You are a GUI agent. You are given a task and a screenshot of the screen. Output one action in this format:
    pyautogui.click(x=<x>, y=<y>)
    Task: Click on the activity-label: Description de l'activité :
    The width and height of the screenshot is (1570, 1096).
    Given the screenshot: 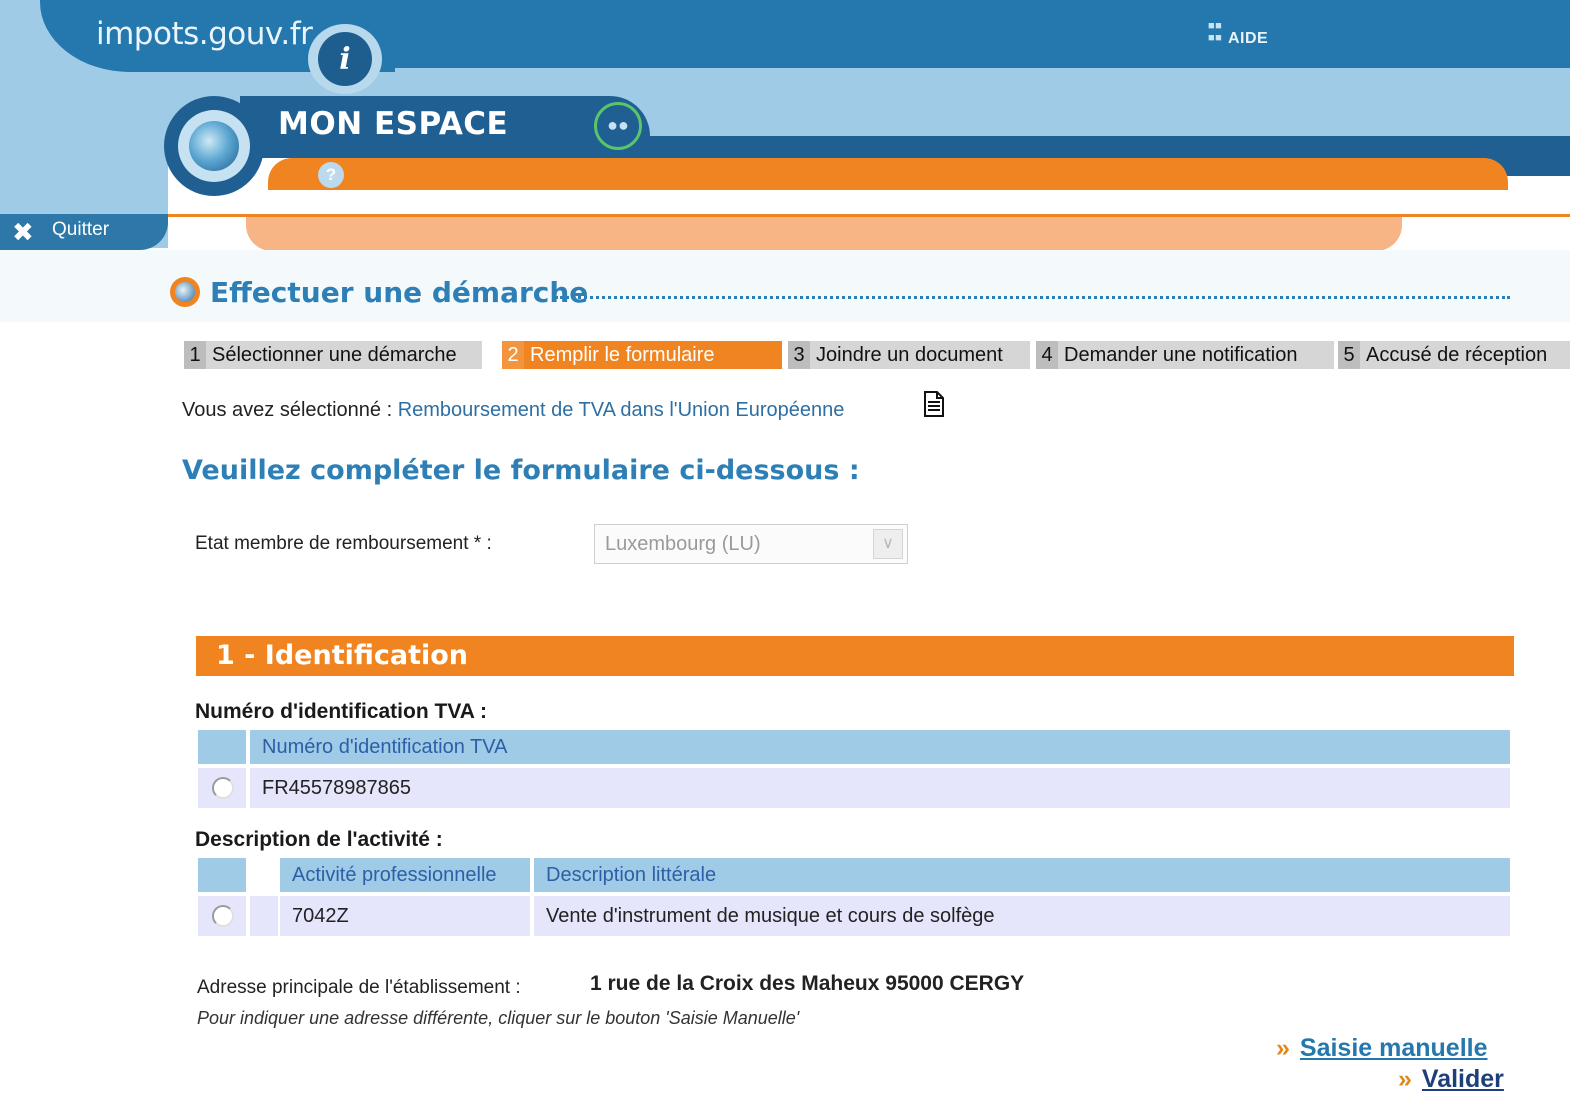 What is the action you would take?
    pyautogui.click(x=319, y=839)
    